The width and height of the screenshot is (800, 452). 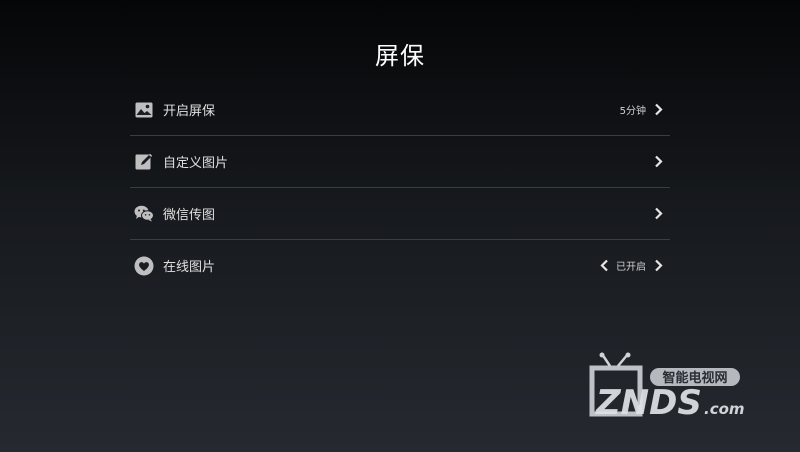 I want to click on menu-item-custom-images: 自定义图片, so click(x=400, y=162).